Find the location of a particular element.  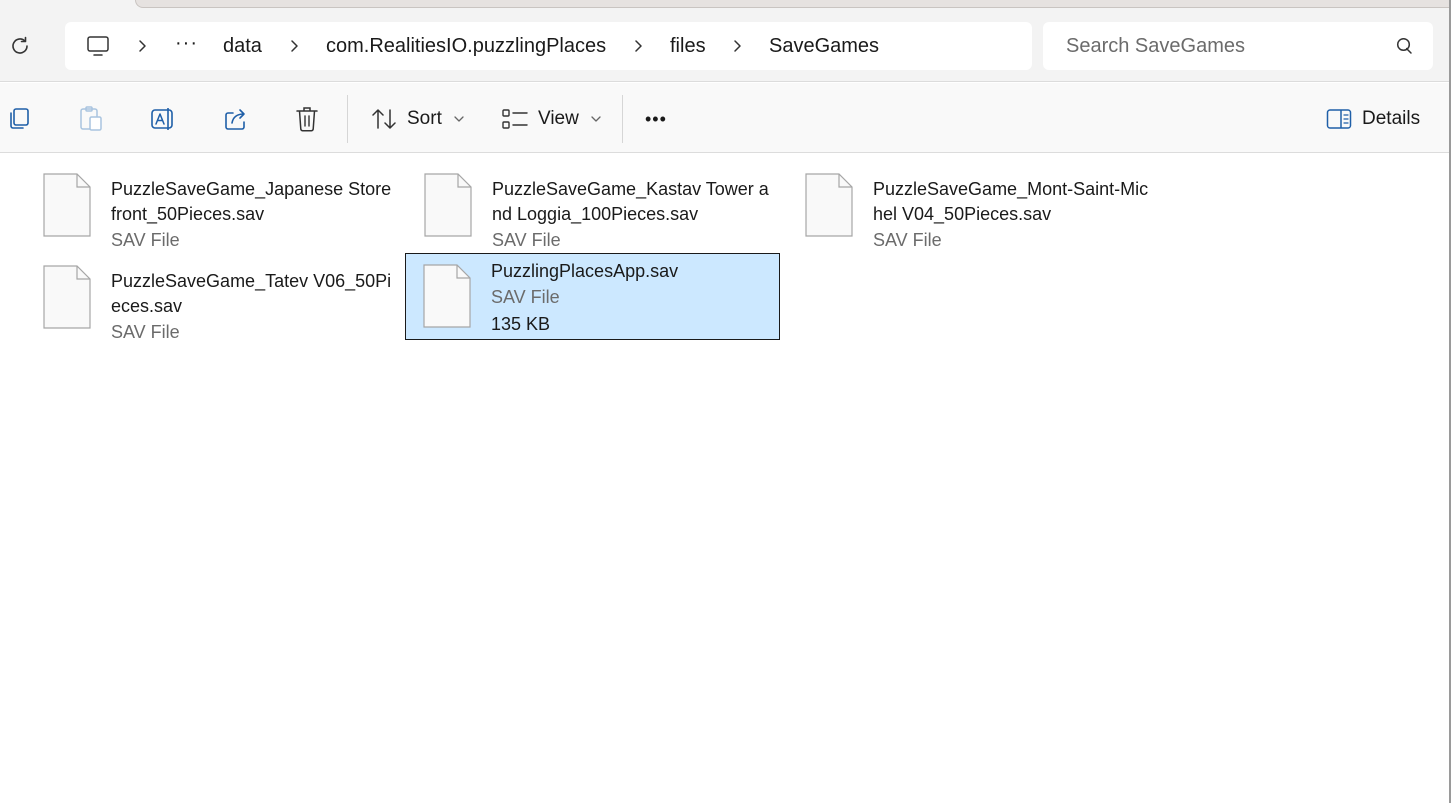

search-box is located at coordinates (1238, 46).